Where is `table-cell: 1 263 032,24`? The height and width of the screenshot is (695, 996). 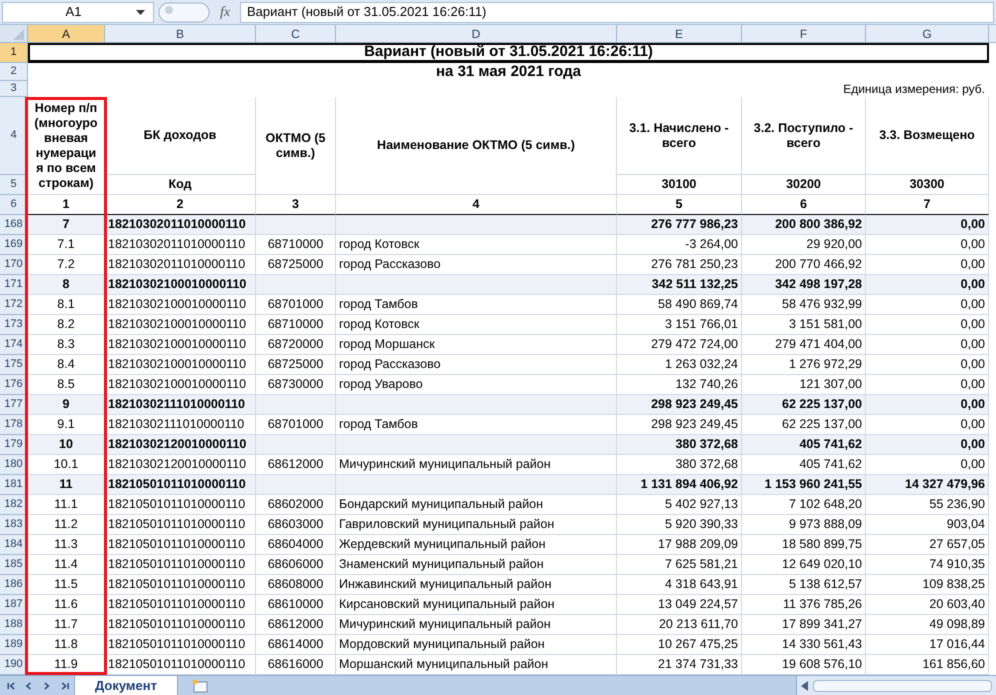 table-cell: 1 263 032,24 is located at coordinates (679, 365).